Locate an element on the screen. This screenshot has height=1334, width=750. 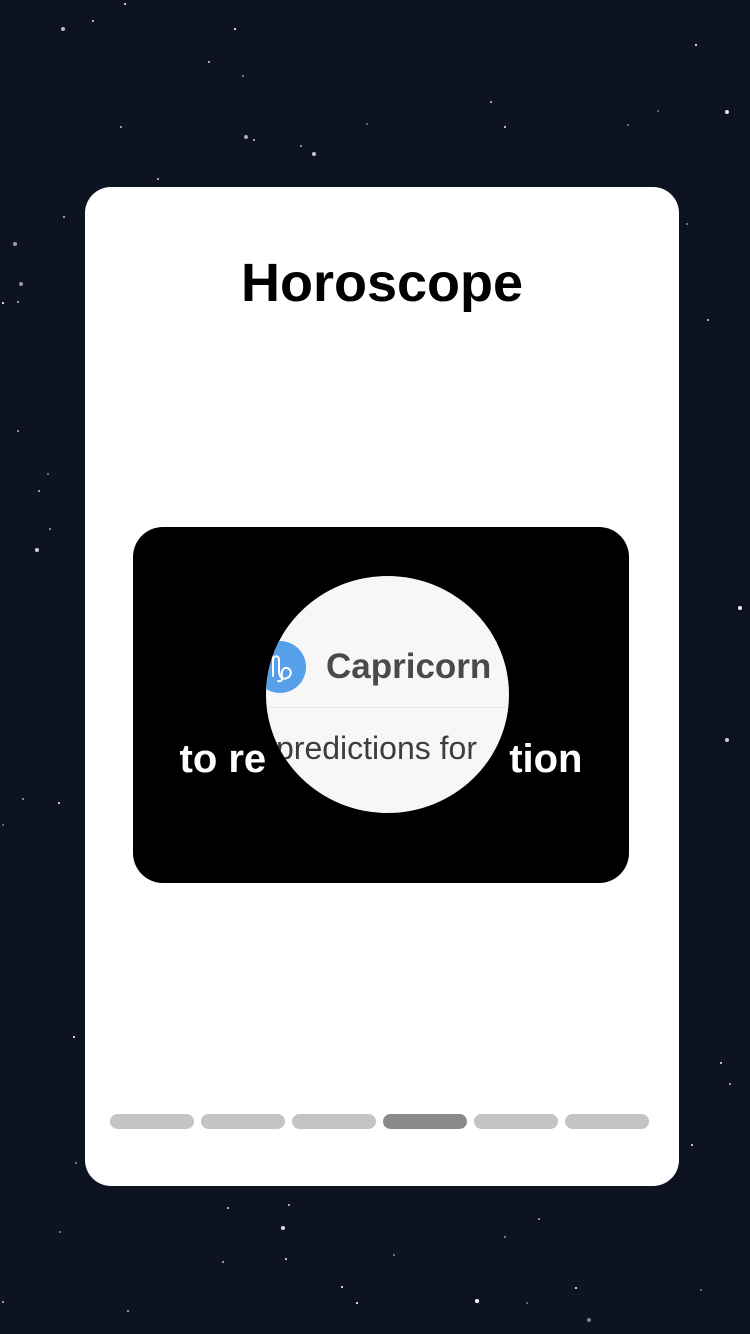
tutorial-caption-right: tion is located at coordinates (546, 759).